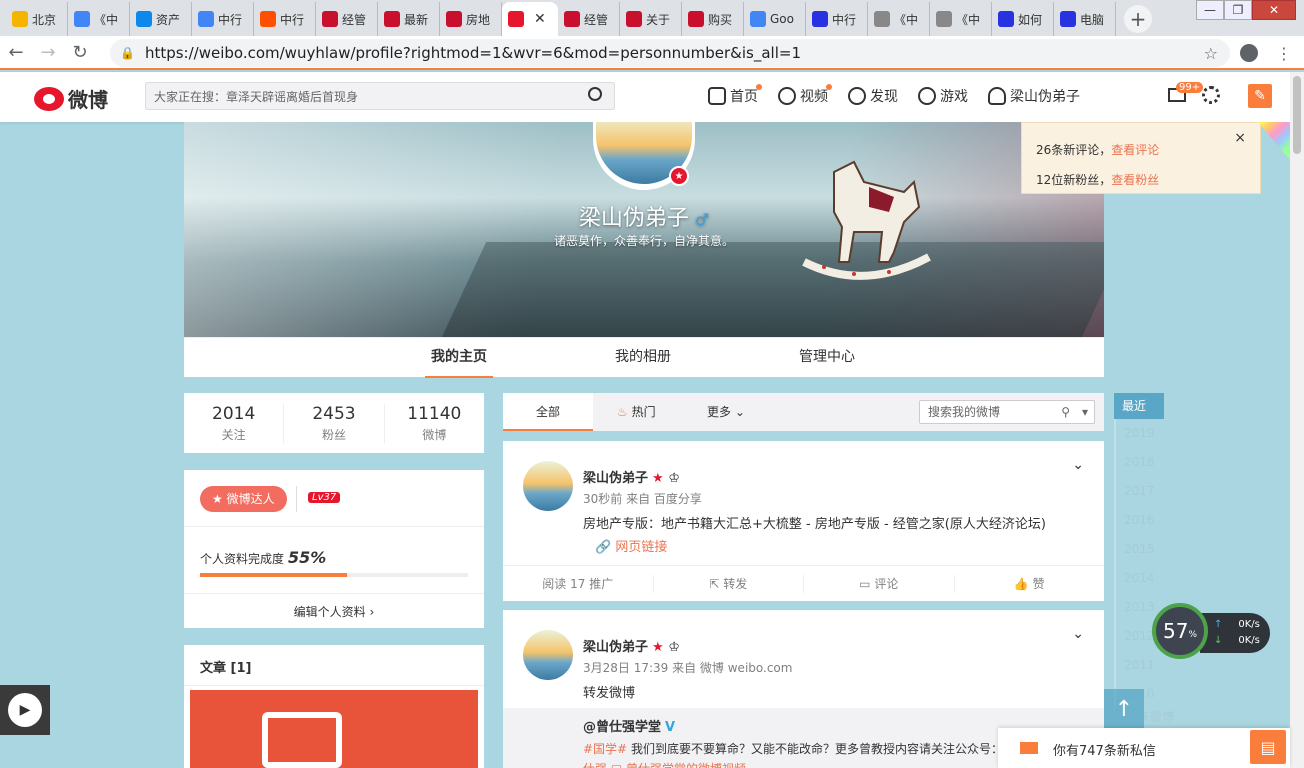 This screenshot has width=1304, height=768. Describe the element at coordinates (530, 19) in the screenshot. I see `browser-tab: ✕` at that location.